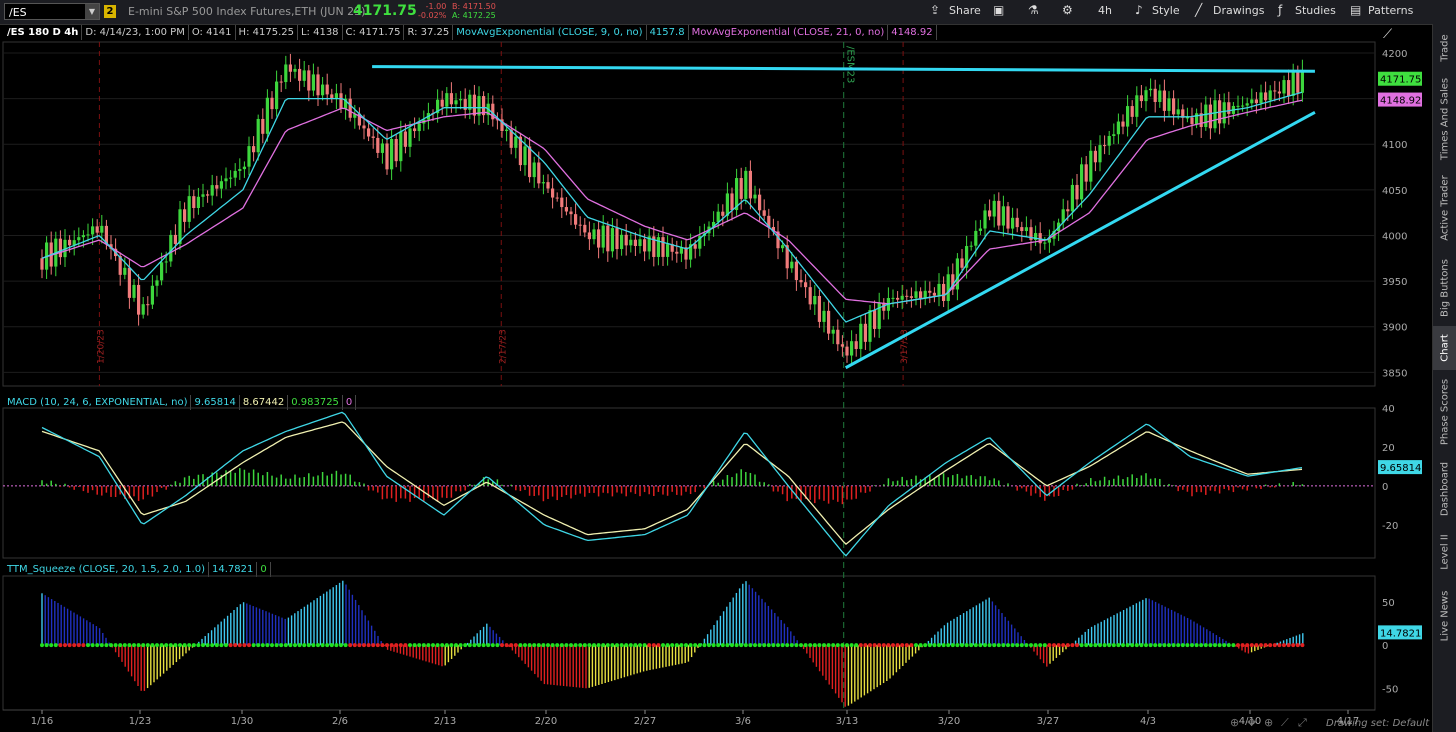 This screenshot has width=1456, height=732. What do you see at coordinates (1302, 722) in the screenshot?
I see `ray-tool-icon: ⤢` at bounding box center [1302, 722].